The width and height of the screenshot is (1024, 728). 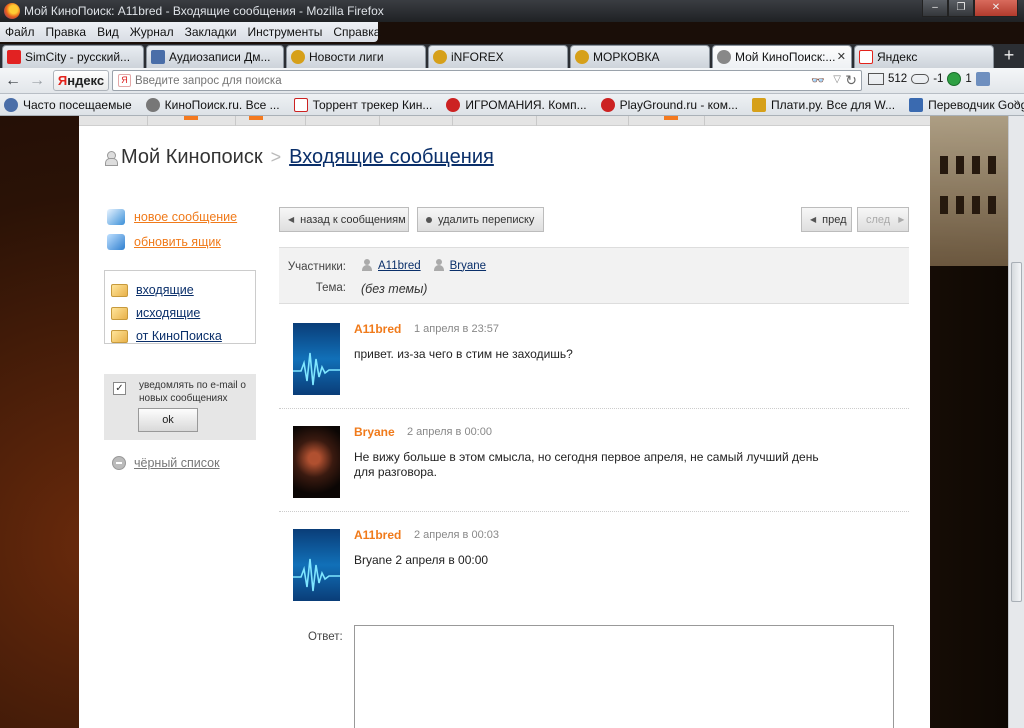 I want to click on weather-icon, so click(x=920, y=79).